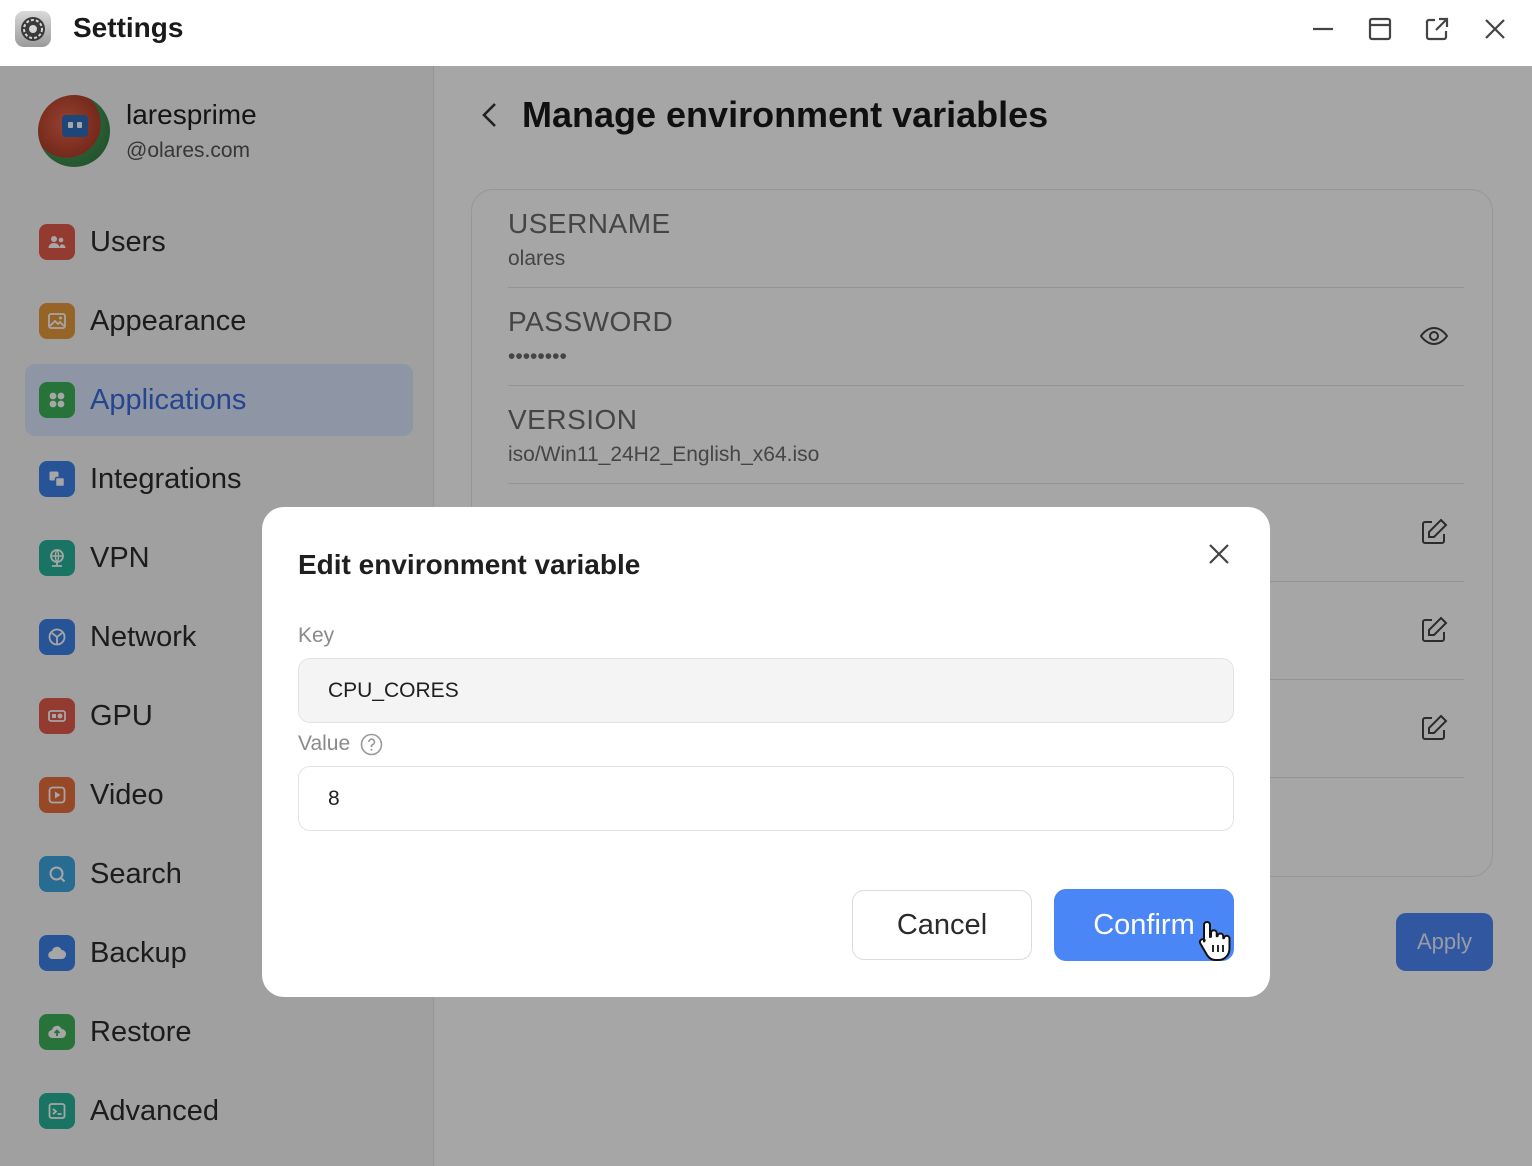  Describe the element at coordinates (1437, 29) in the screenshot. I see `pop-out-icon` at that location.